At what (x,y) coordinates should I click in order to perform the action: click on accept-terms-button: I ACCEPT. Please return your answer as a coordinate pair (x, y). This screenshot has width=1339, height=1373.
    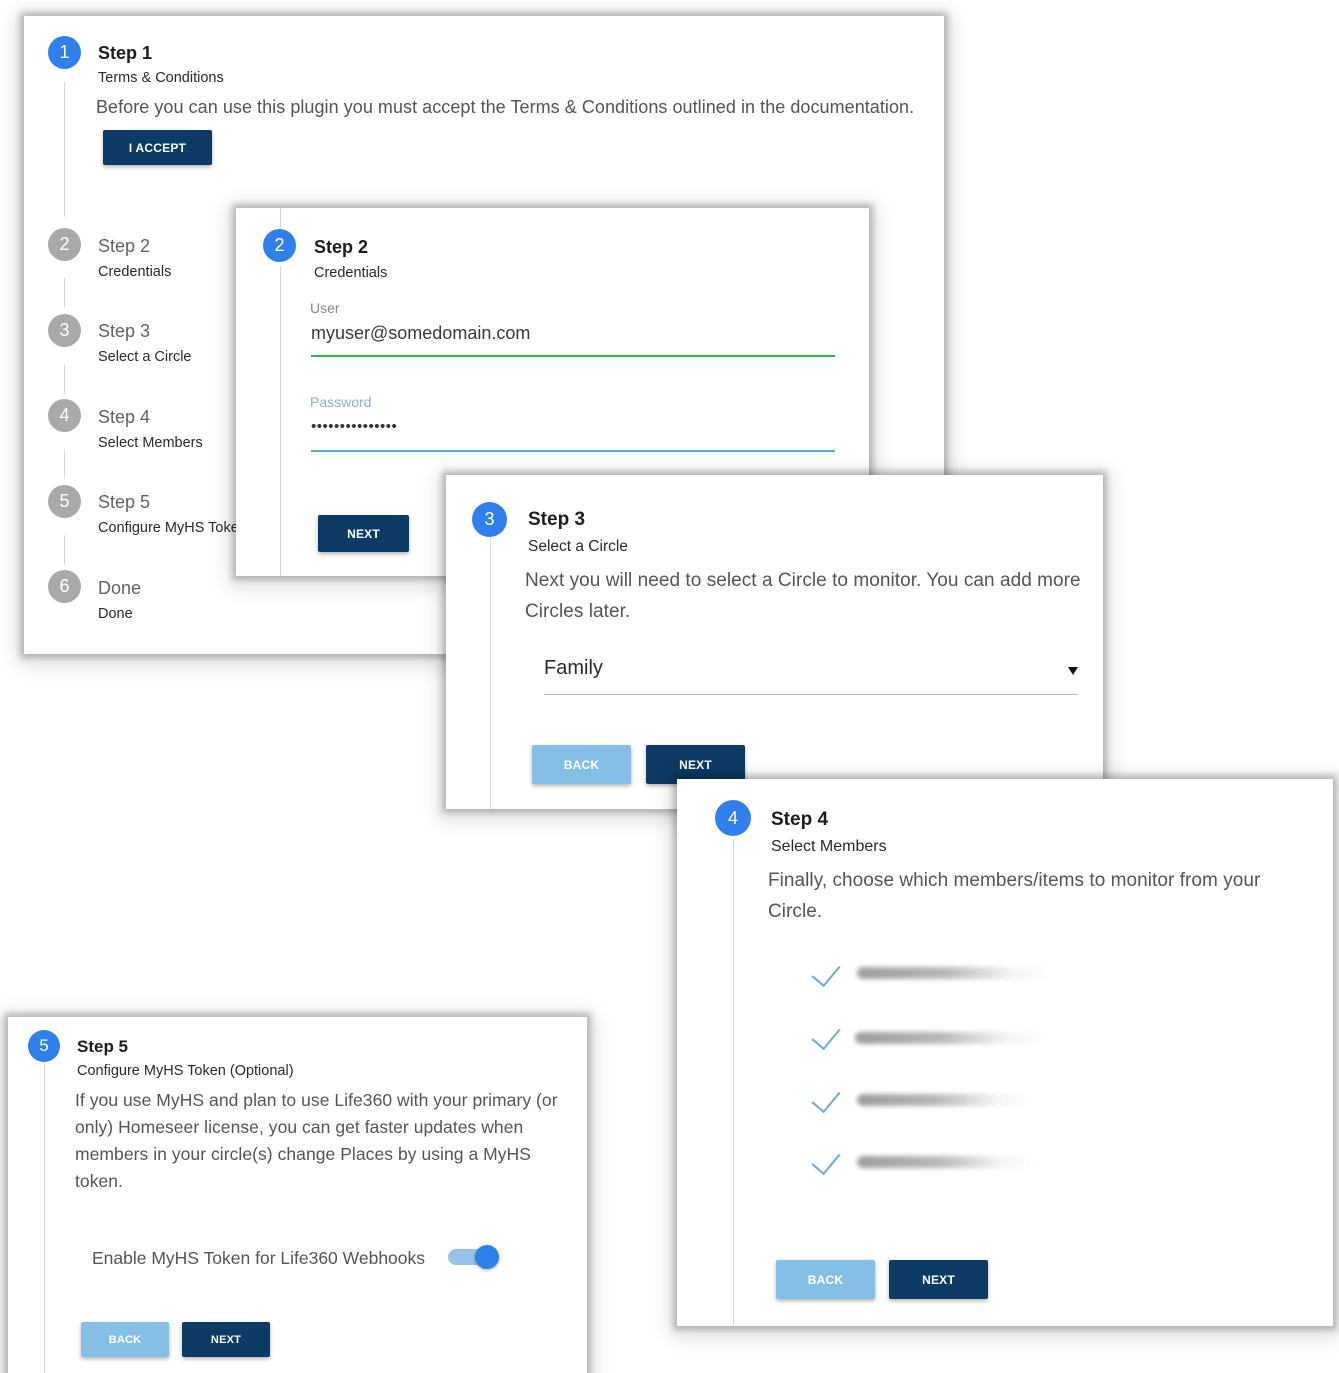
    Looking at the image, I should click on (157, 147).